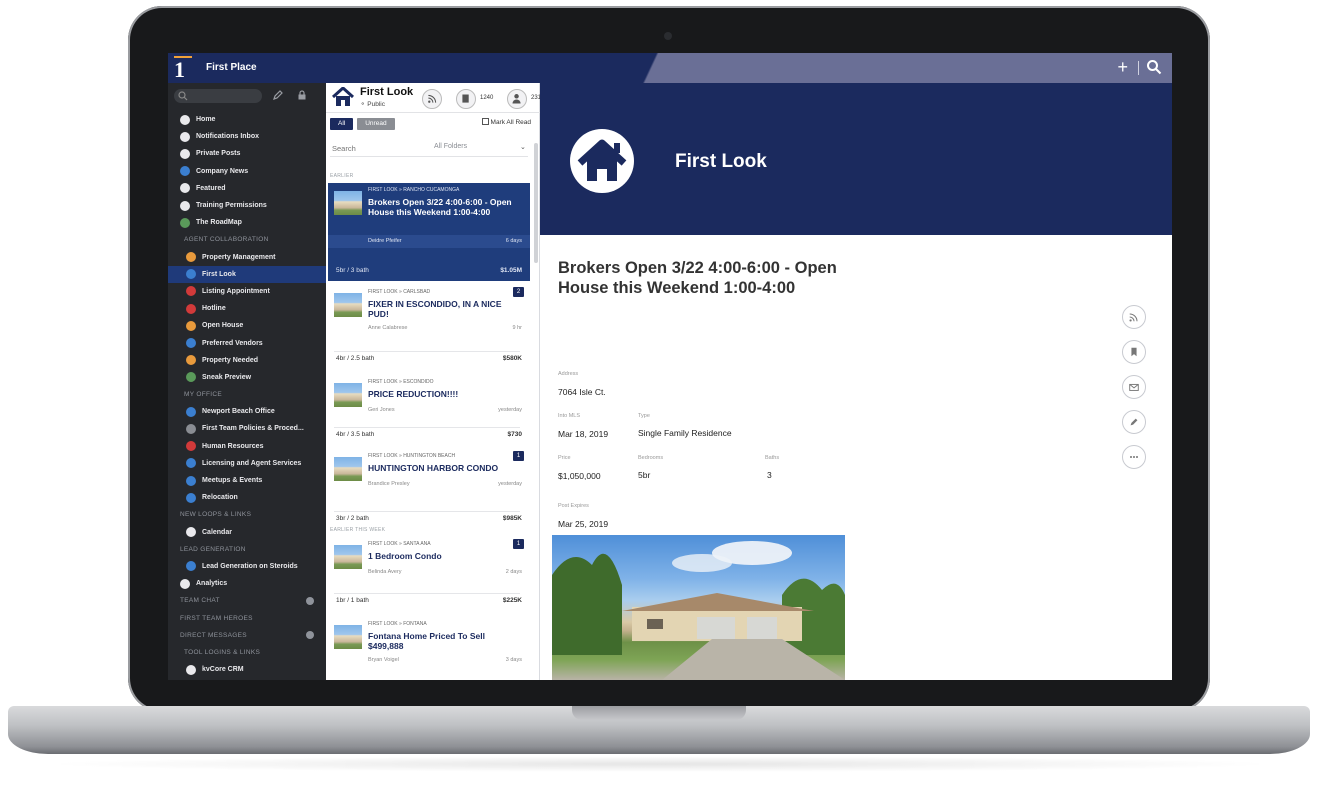 The height and width of the screenshot is (793, 1318). What do you see at coordinates (399, 544) in the screenshot?
I see `post-meta: FIRST LOOK » SANTA ANA` at bounding box center [399, 544].